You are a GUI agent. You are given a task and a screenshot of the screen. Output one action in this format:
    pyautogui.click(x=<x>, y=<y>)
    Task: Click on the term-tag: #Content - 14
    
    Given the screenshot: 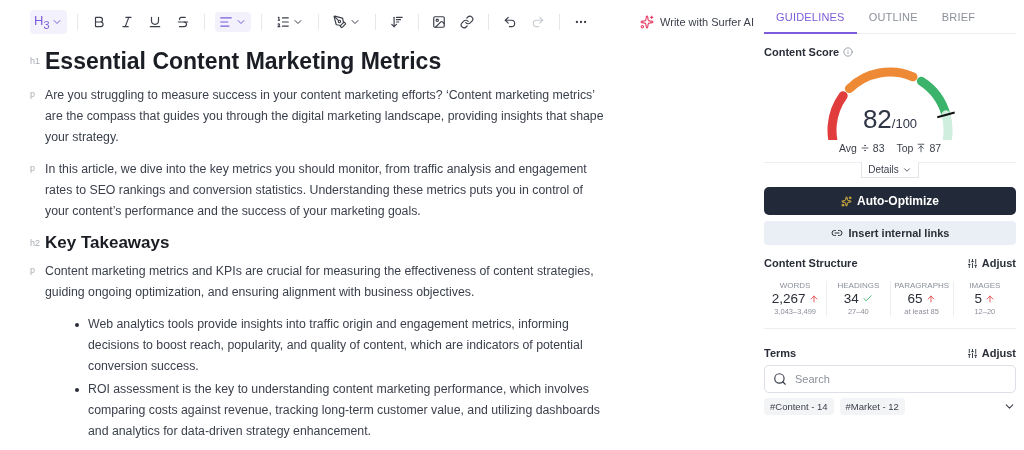 What is the action you would take?
    pyautogui.click(x=799, y=406)
    